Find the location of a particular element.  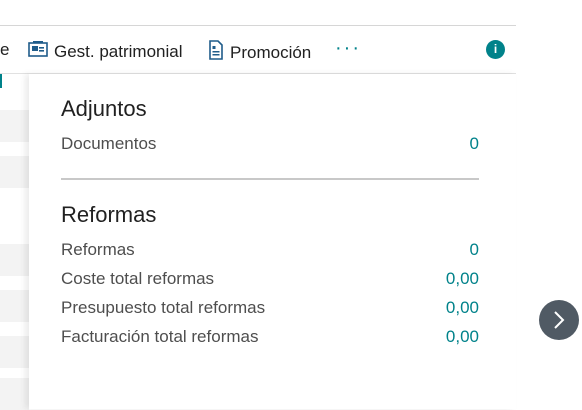

chevron-right-icon is located at coordinates (559, 320).